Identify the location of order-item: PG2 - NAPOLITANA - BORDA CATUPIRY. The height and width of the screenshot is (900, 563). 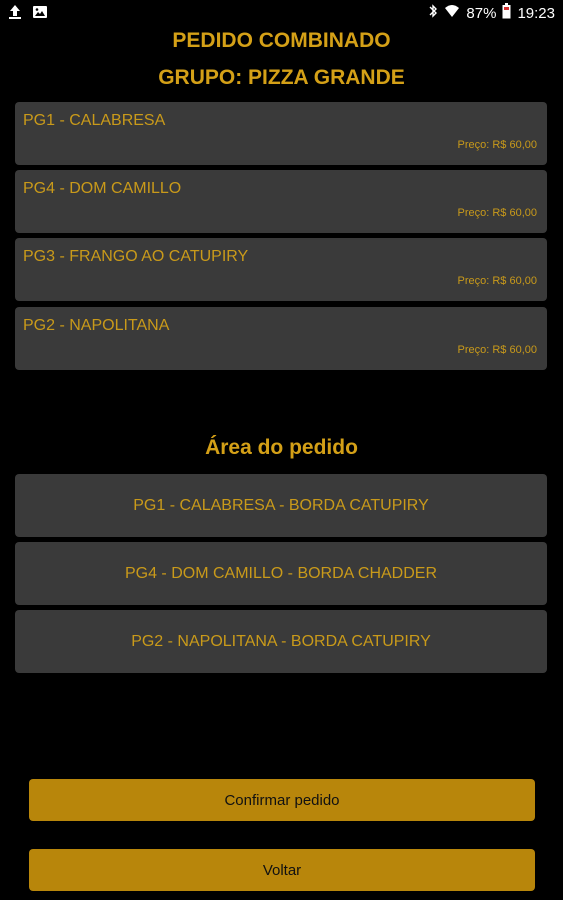
(281, 641).